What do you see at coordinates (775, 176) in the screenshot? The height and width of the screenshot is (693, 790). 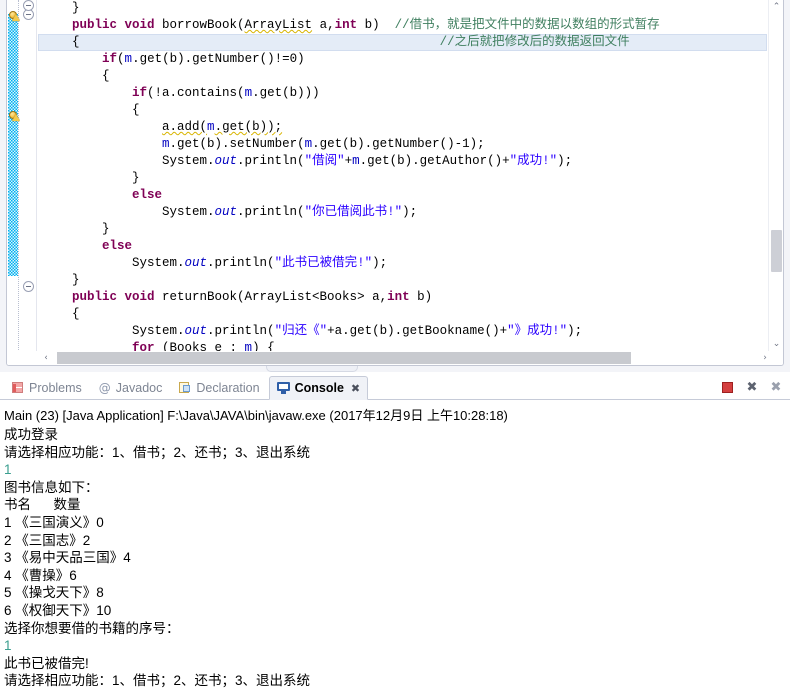 I see `editor-vertical-scrollbar: ⌃ ⌄` at bounding box center [775, 176].